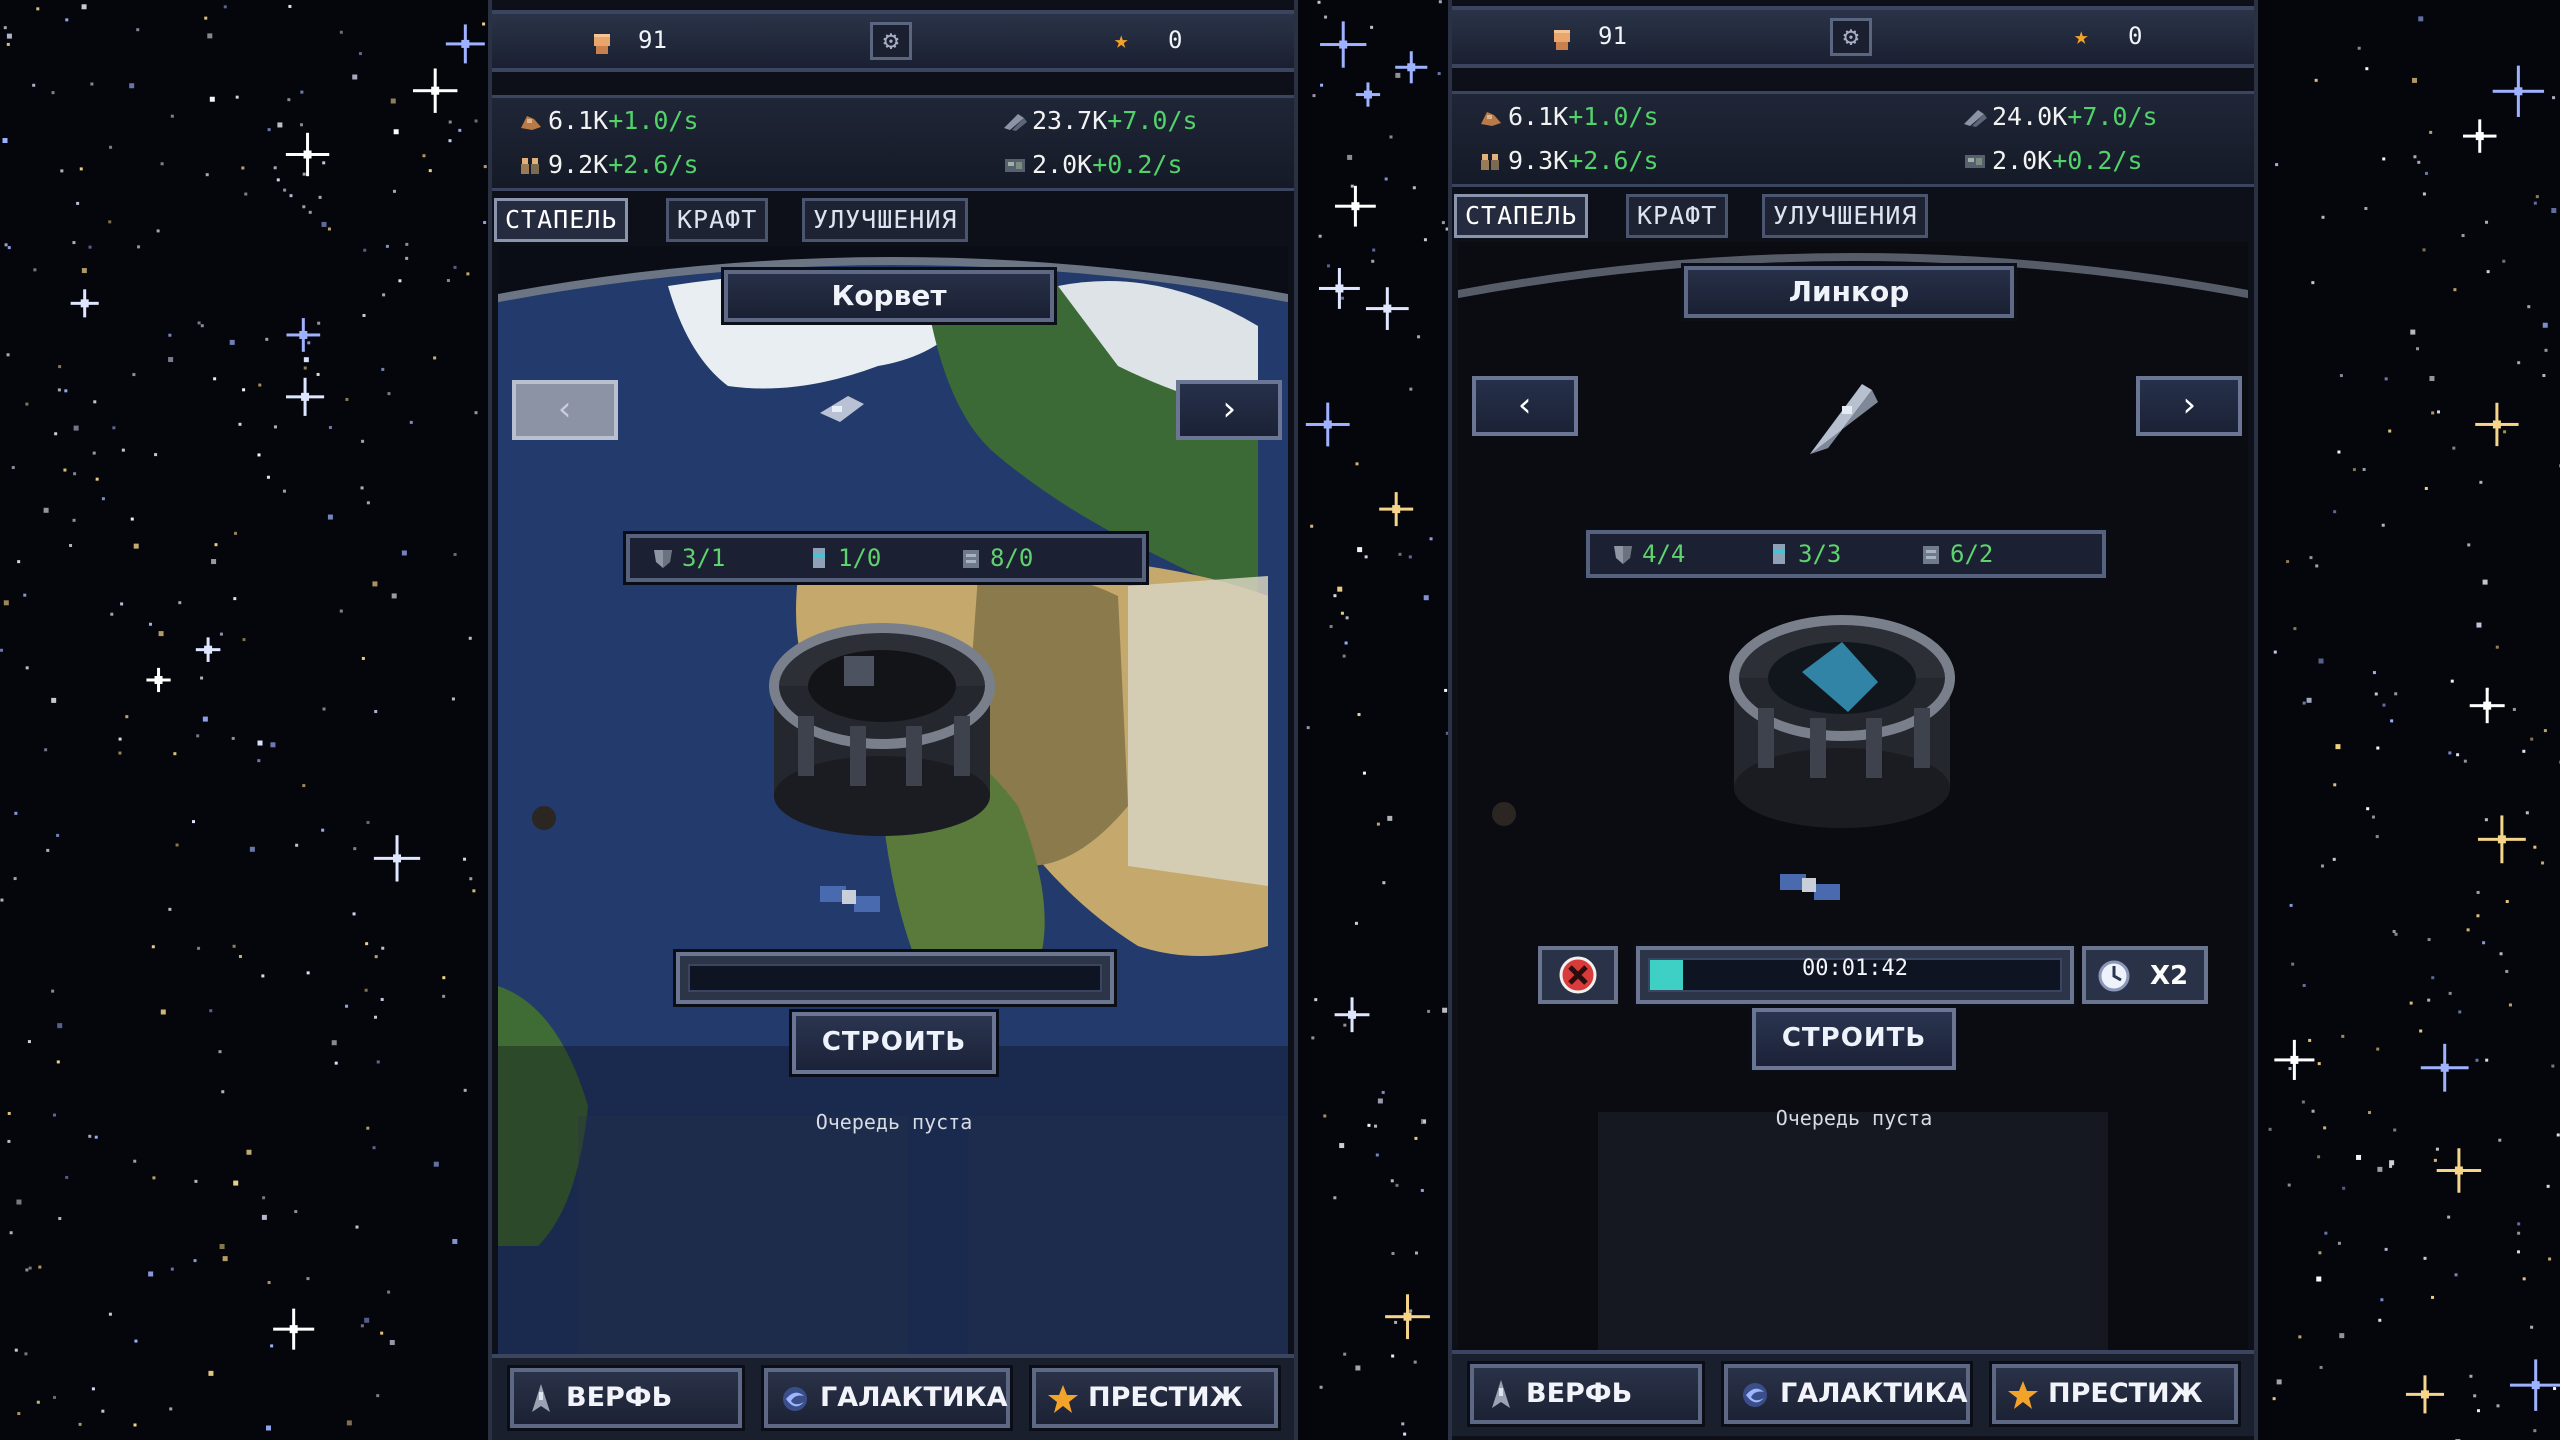 The height and width of the screenshot is (1440, 2560). What do you see at coordinates (1956, 554) in the screenshot?
I see `requirement-module: 6/2` at bounding box center [1956, 554].